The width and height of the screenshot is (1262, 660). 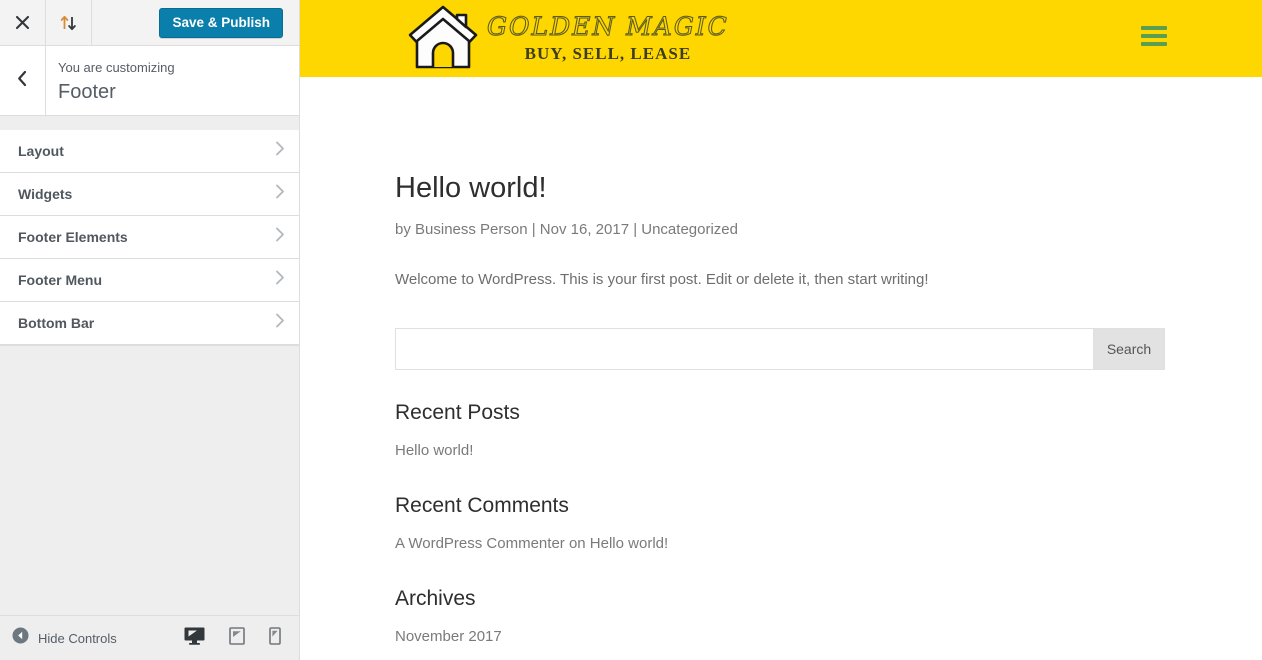 I want to click on sidebar-item-label: Bottom Bar, so click(x=56, y=323).